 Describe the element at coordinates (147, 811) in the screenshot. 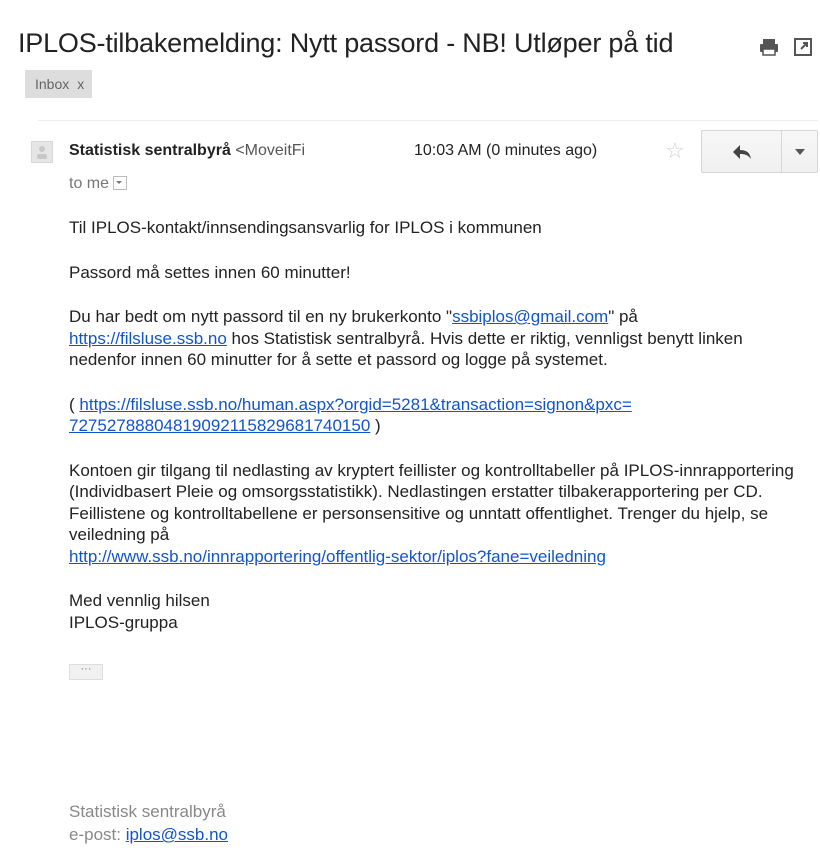

I see `signature-org: Statistisk sentralbyrå` at that location.